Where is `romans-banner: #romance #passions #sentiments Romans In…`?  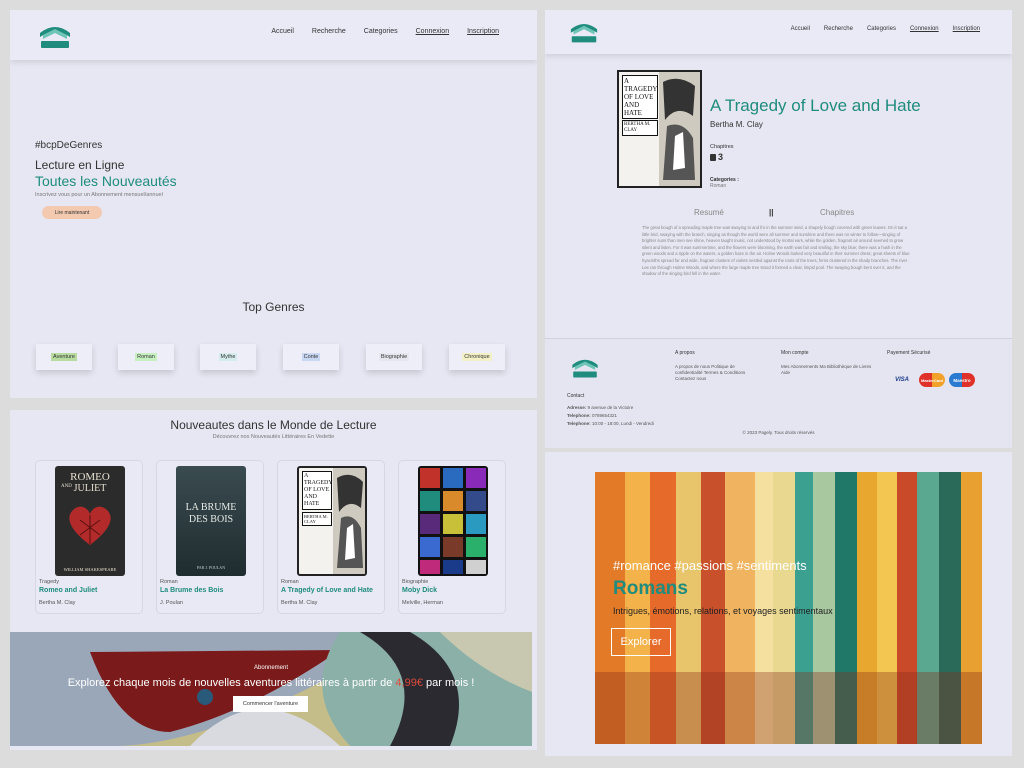
romans-banner: #romance #passions #sentiments Romans In… is located at coordinates (788, 608).